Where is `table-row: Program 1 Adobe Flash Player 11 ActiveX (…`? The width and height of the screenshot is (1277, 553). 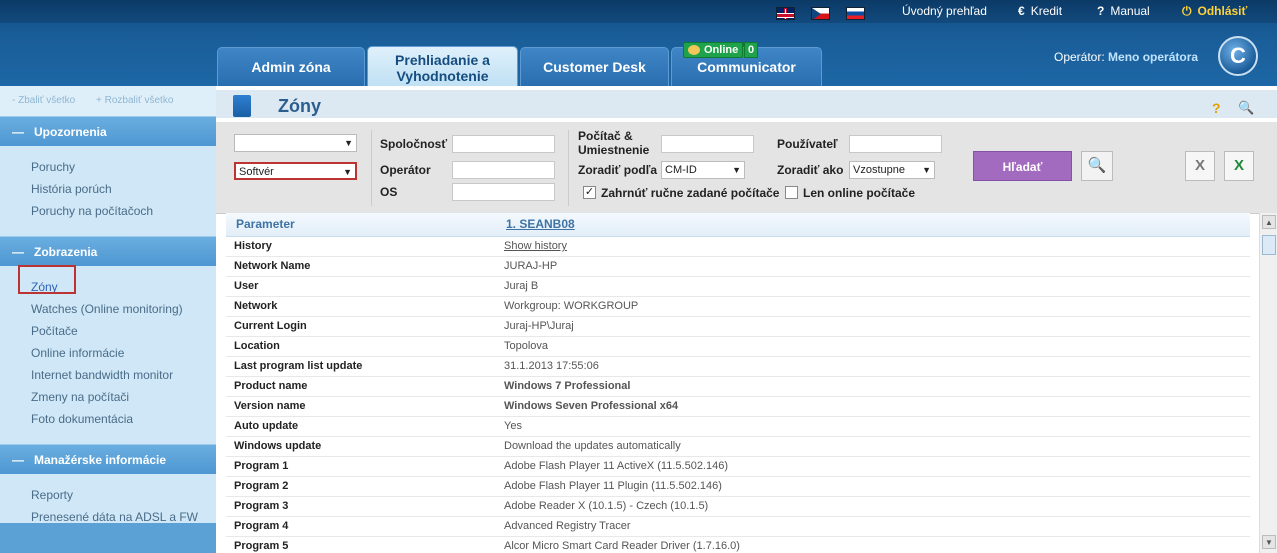 table-row: Program 1 Adobe Flash Player 11 ActiveX (… is located at coordinates (738, 467).